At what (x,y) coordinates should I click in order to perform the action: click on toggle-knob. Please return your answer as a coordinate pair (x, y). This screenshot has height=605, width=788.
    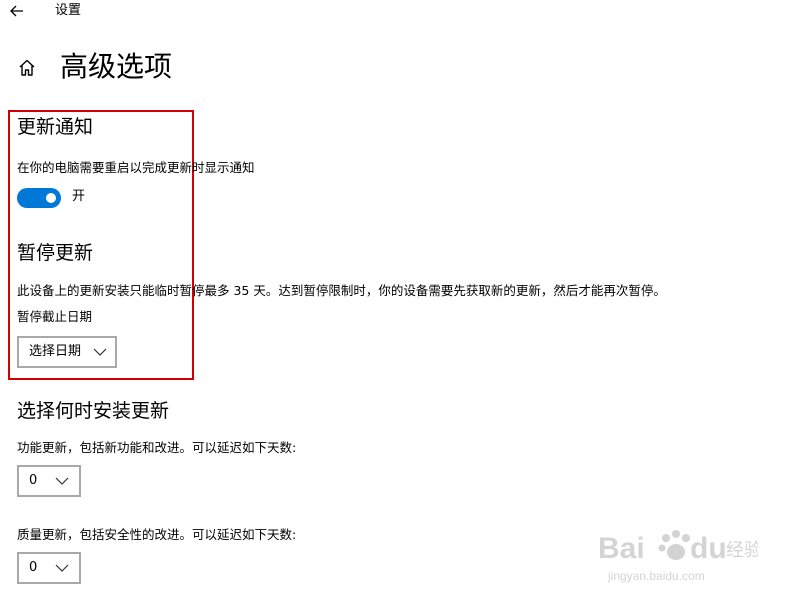
    Looking at the image, I should click on (51, 198).